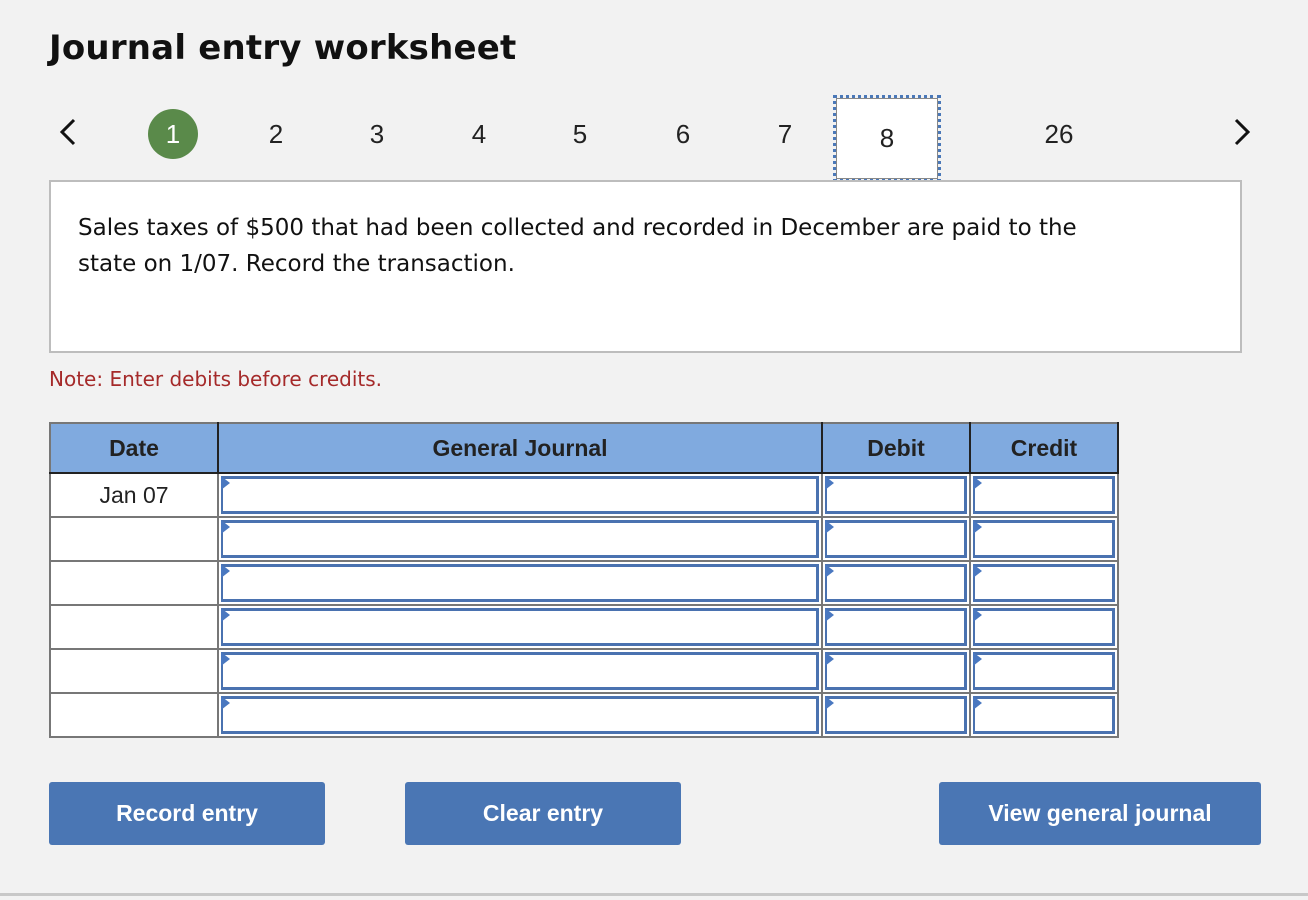 The width and height of the screenshot is (1308, 900). What do you see at coordinates (896, 448) in the screenshot?
I see `header-debit: Debit` at bounding box center [896, 448].